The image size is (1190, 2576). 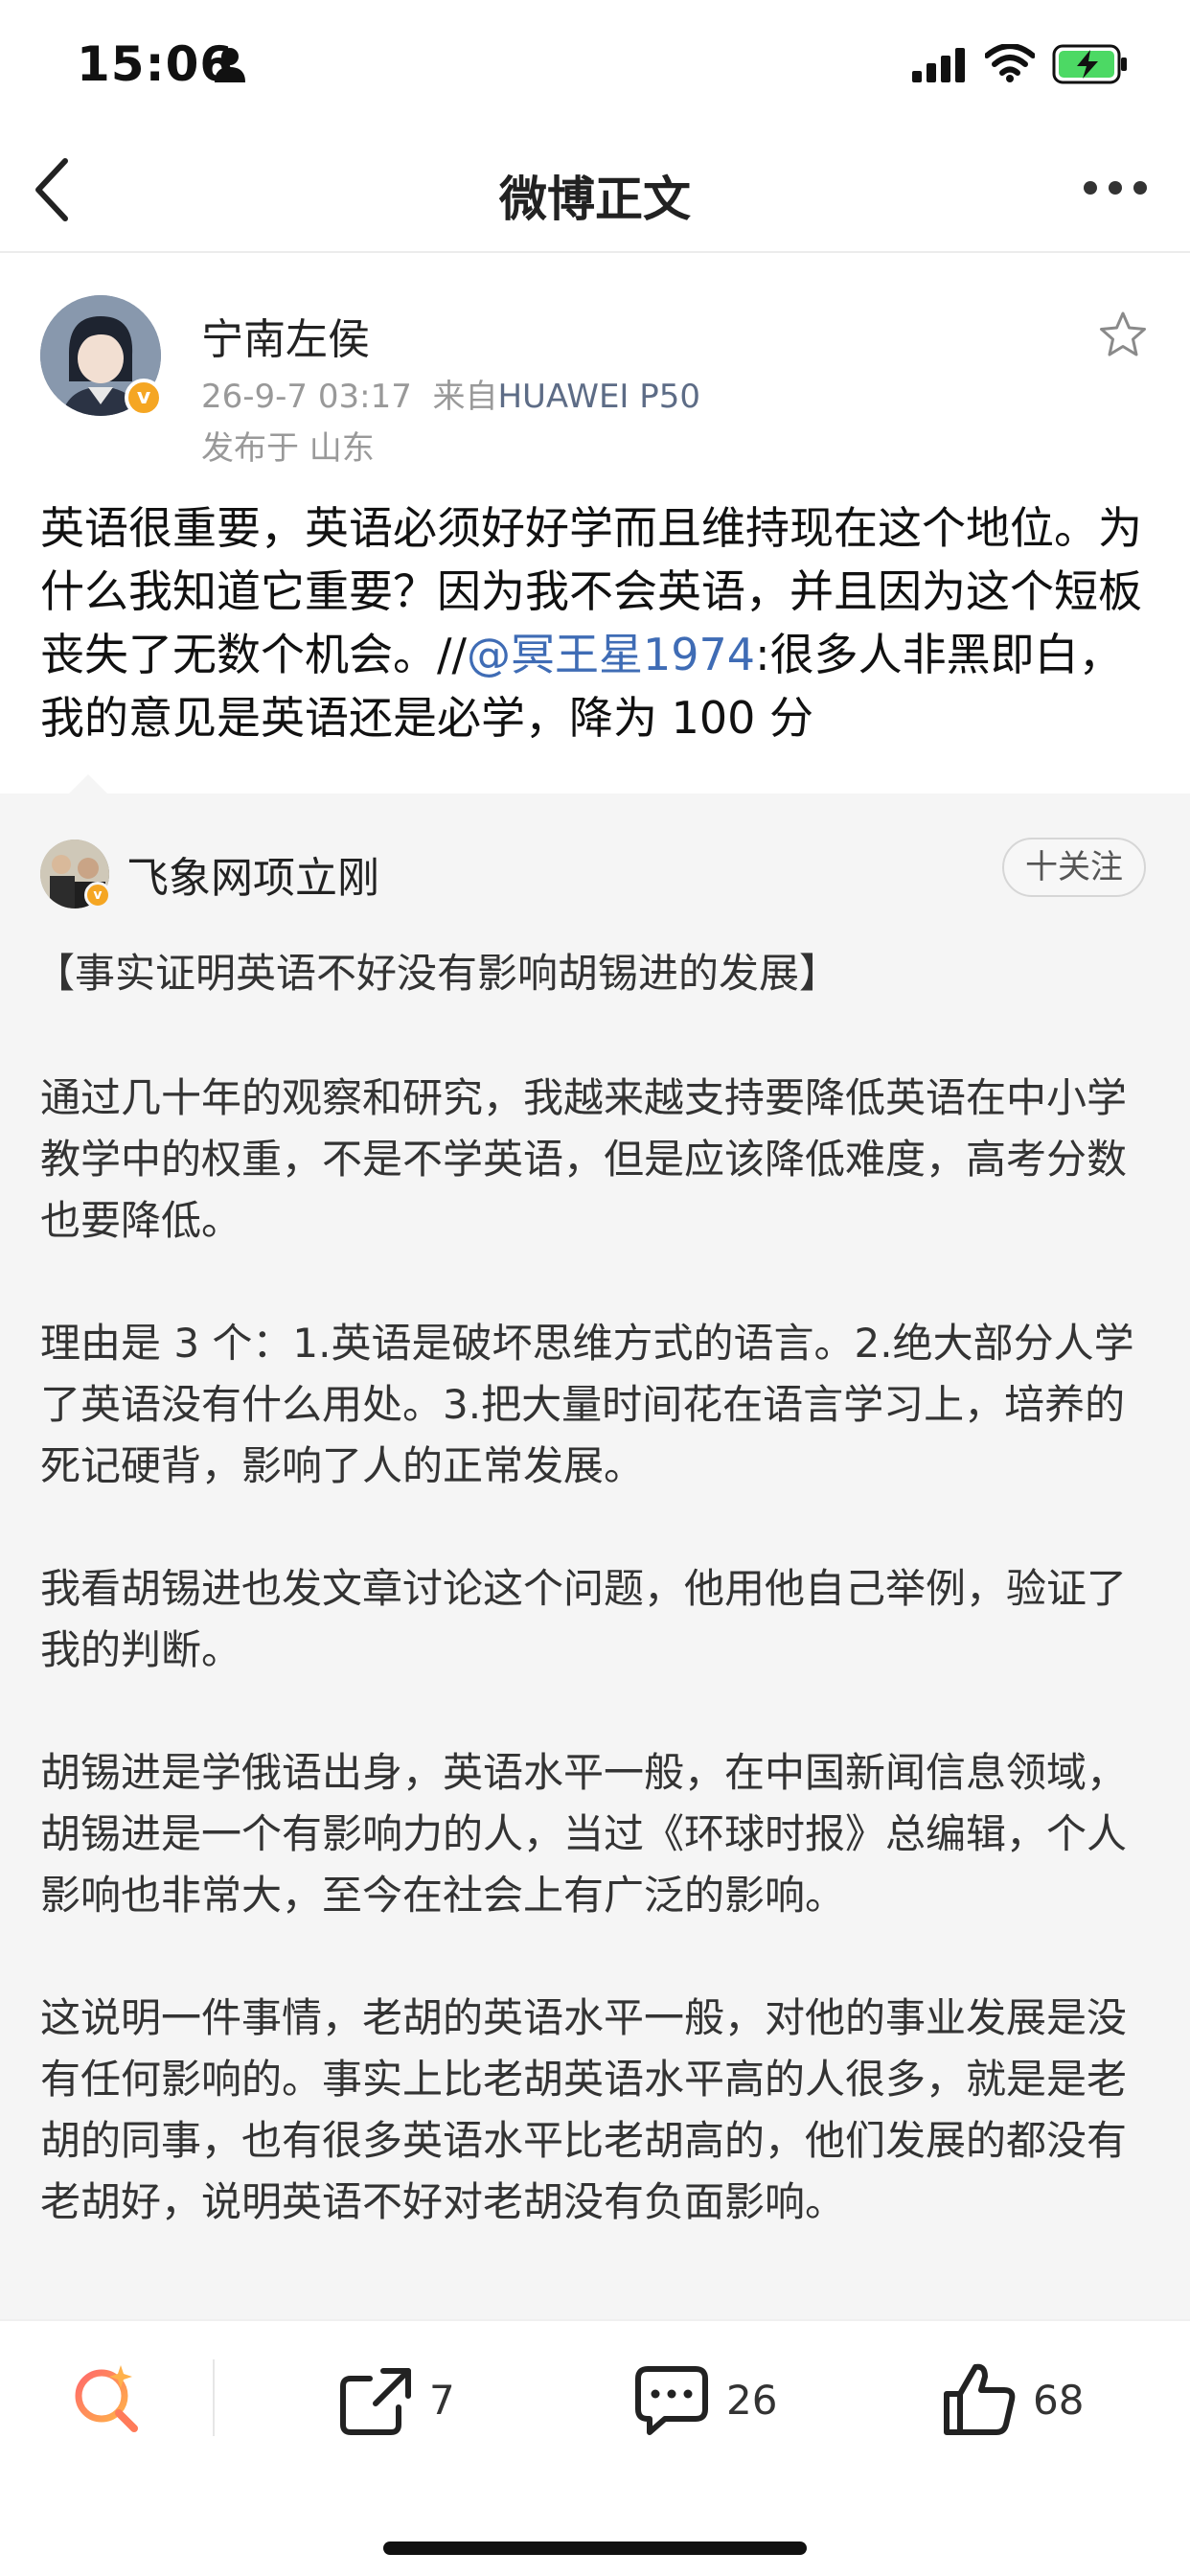 I want to click on post-meta: 26-9-7 03:17 来自HUAWEI P50, so click(x=451, y=393).